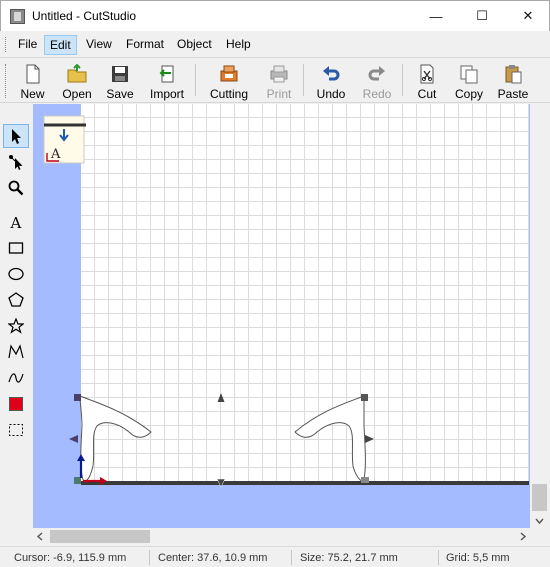 Image resolution: width=550 pixels, height=567 pixels. Describe the element at coordinates (100, 536) in the screenshot. I see `horizontal-scroll-thumb` at that location.